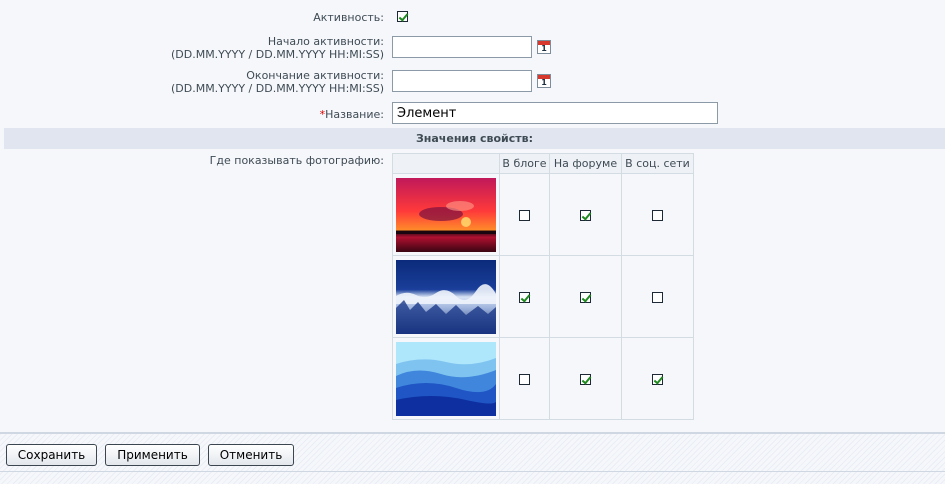 The image size is (945, 484). I want to click on active-from-format-hint: (DD.MM.YYYY / DD.MM.YYYY HH:MI:SS), so click(277, 54).